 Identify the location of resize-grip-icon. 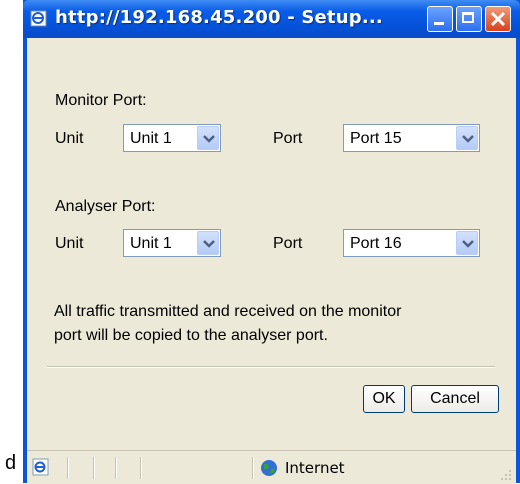
(506, 475).